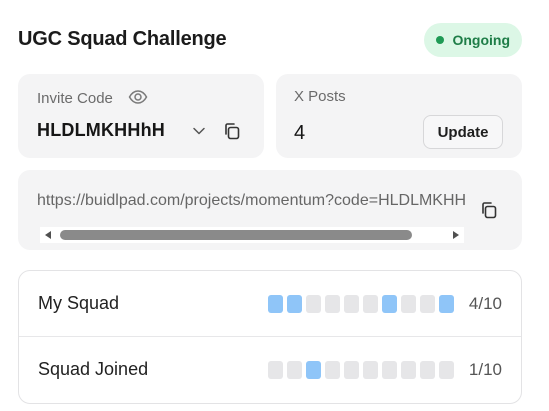  What do you see at coordinates (236, 235) in the screenshot?
I see `scrollbar-thumb` at bounding box center [236, 235].